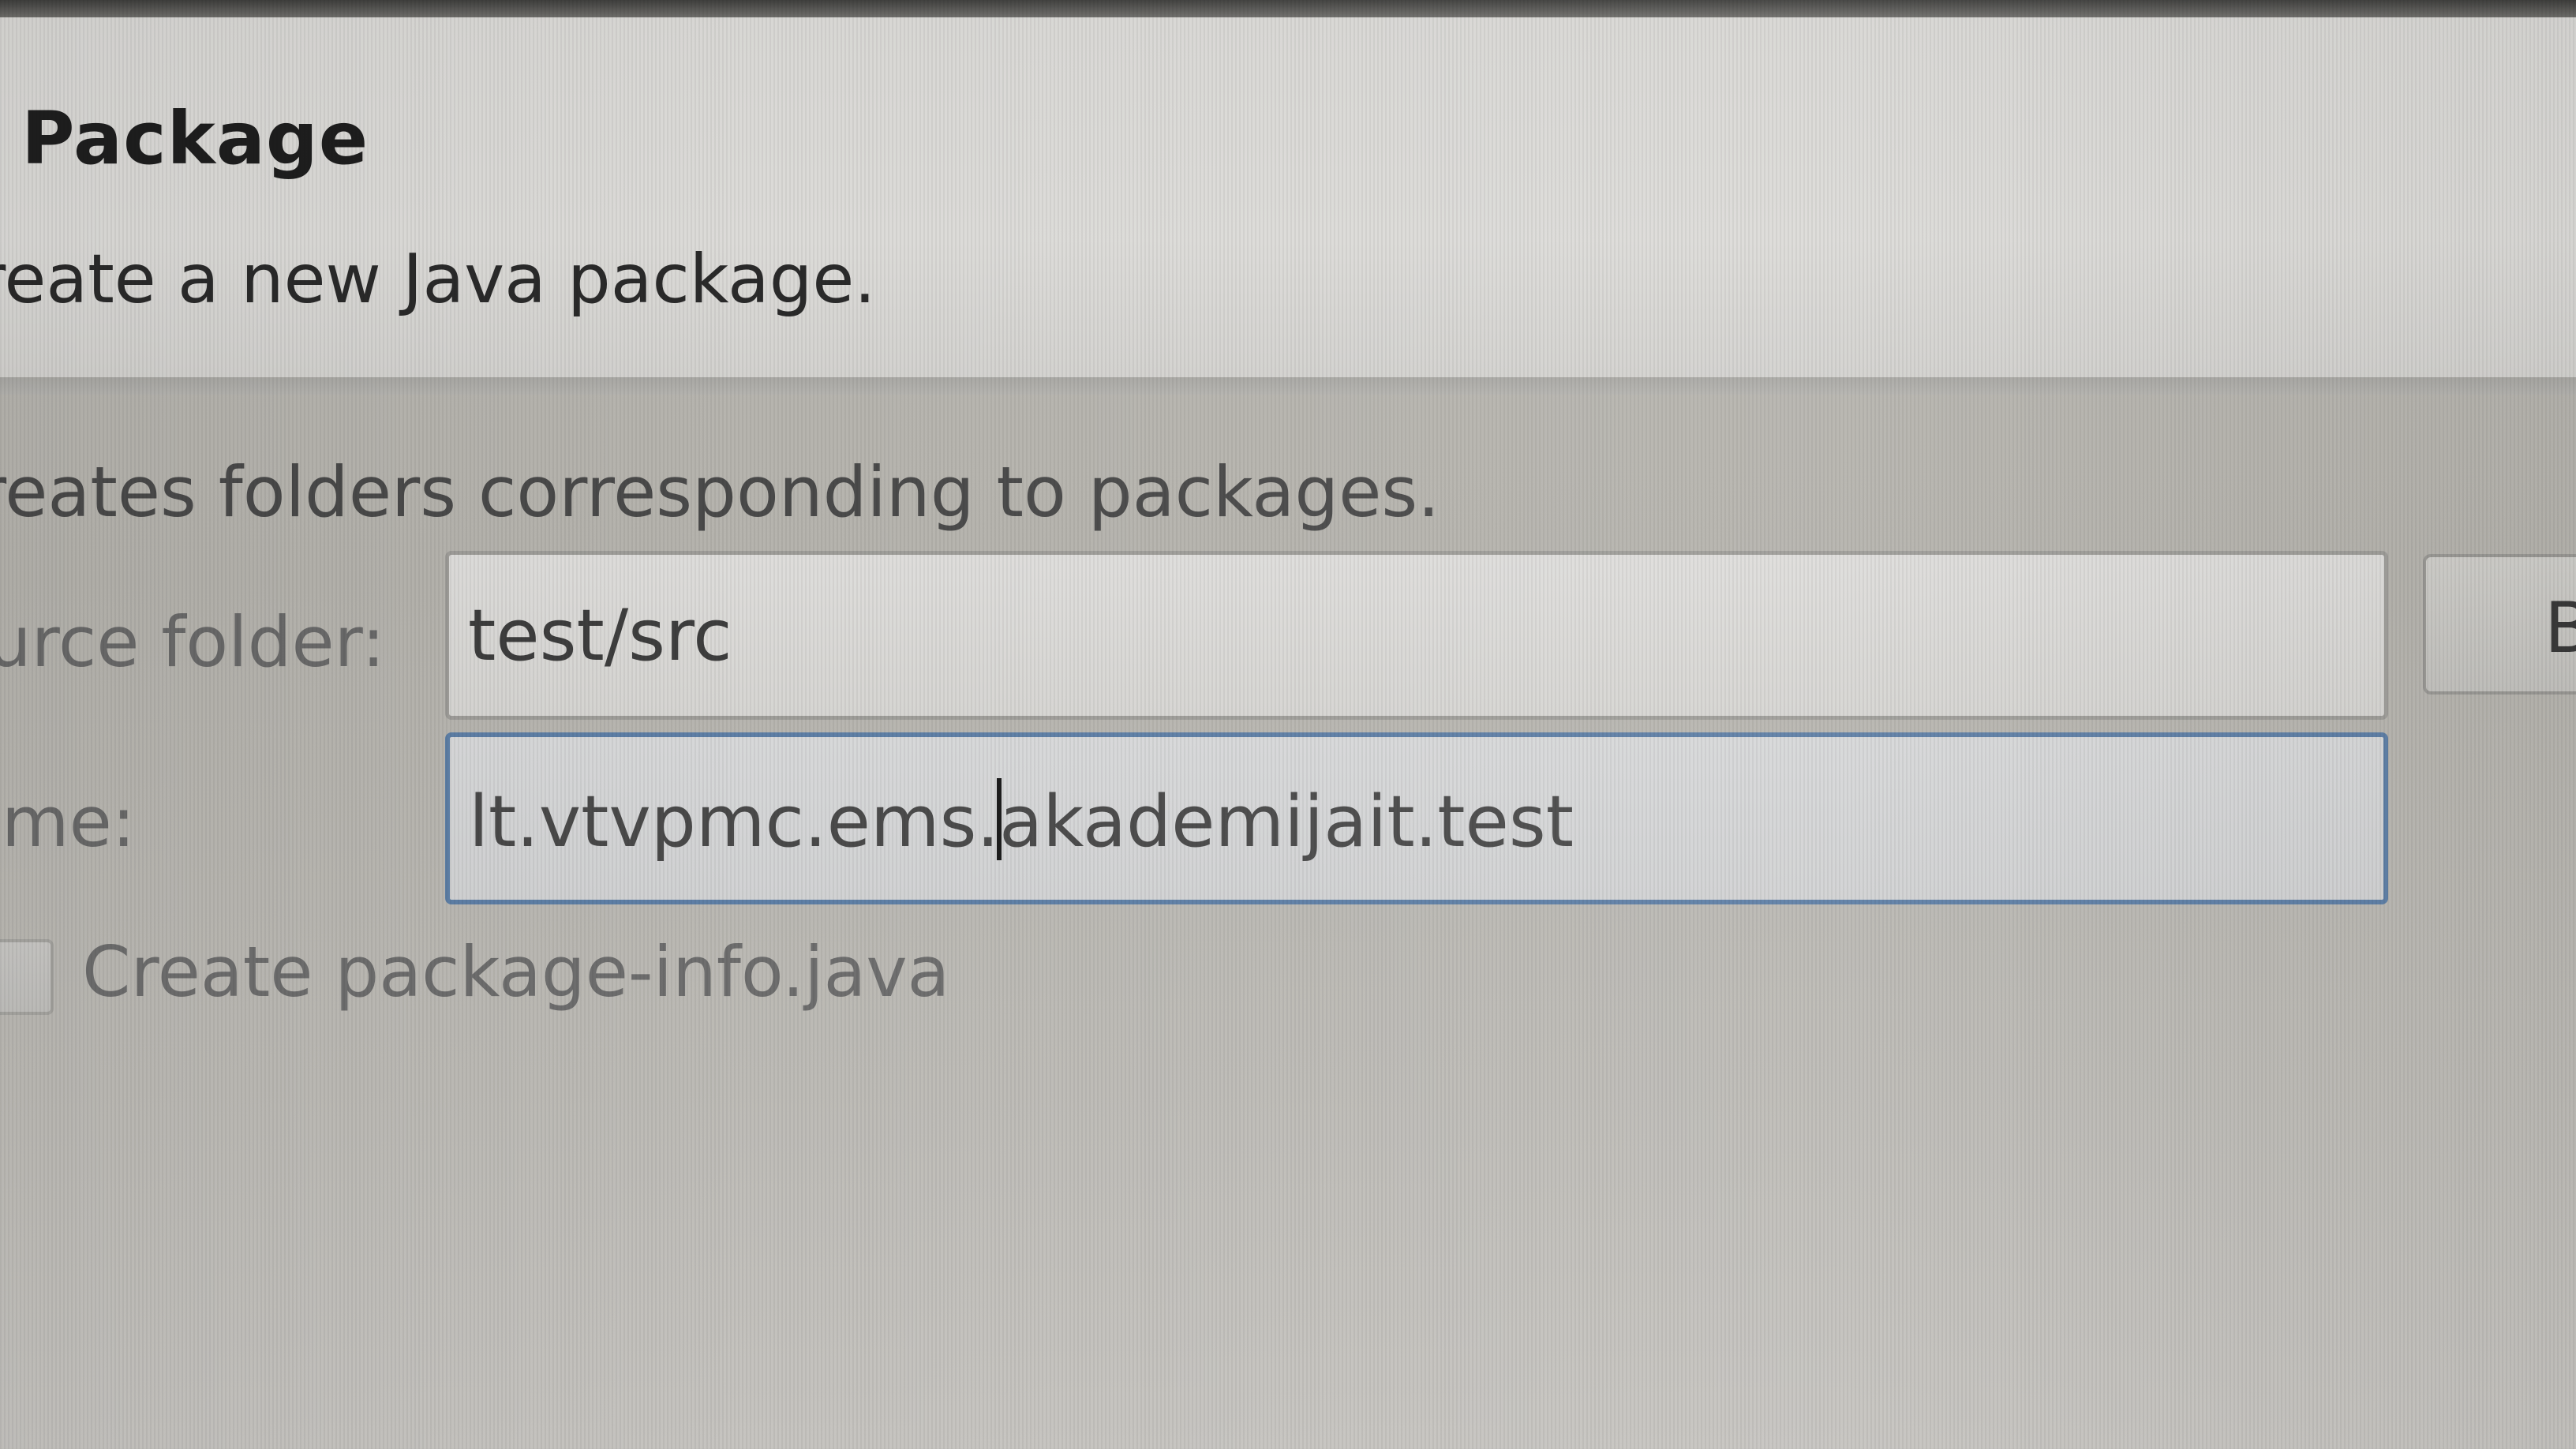 Image resolution: width=2576 pixels, height=1449 pixels. I want to click on source-folder-value: test/src, so click(600, 635).